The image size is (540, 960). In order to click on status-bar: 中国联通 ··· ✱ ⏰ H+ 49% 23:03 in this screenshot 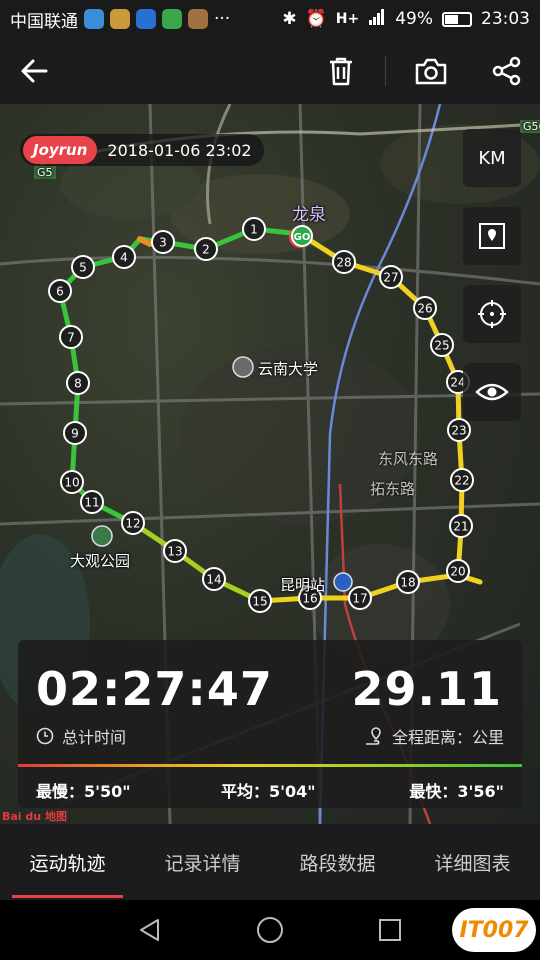, I will do `click(270, 19)`.